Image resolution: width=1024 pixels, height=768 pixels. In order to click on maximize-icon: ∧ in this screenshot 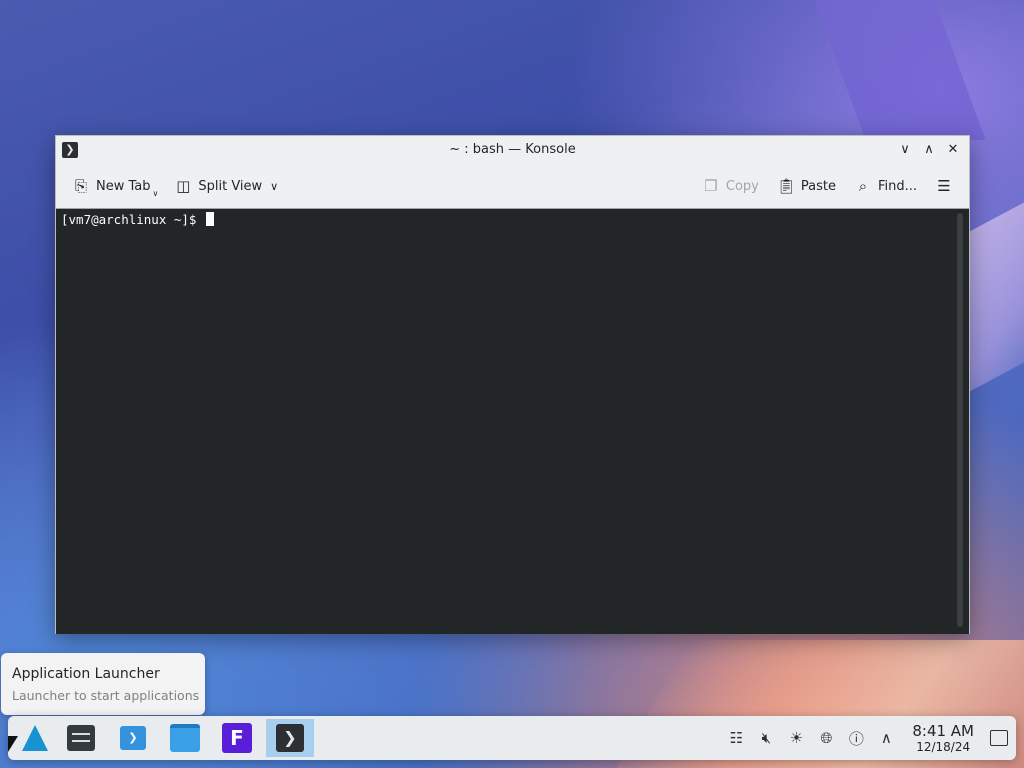, I will do `click(929, 150)`.